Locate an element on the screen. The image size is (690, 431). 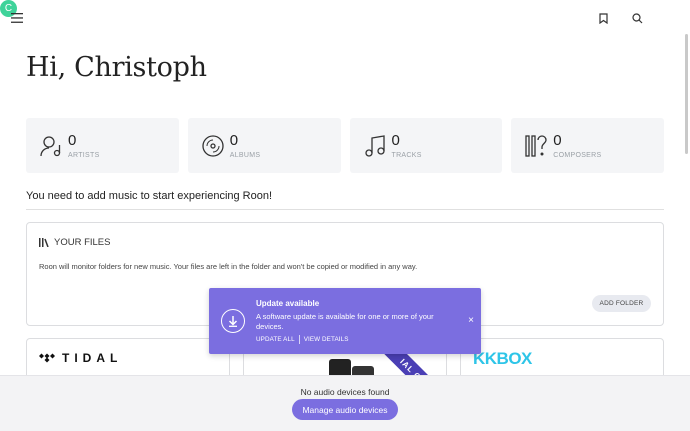
stat-label: TRACKS is located at coordinates (406, 155).